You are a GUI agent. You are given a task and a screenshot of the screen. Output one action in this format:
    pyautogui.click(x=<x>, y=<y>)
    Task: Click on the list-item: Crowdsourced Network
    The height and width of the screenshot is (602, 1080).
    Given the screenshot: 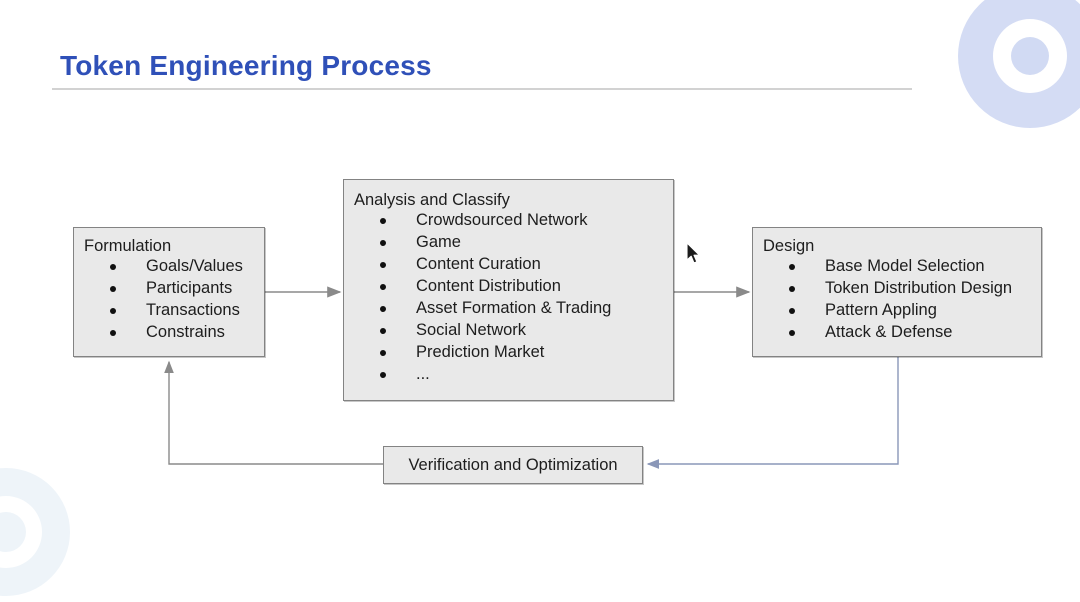 What is the action you would take?
    pyautogui.click(x=513, y=220)
    